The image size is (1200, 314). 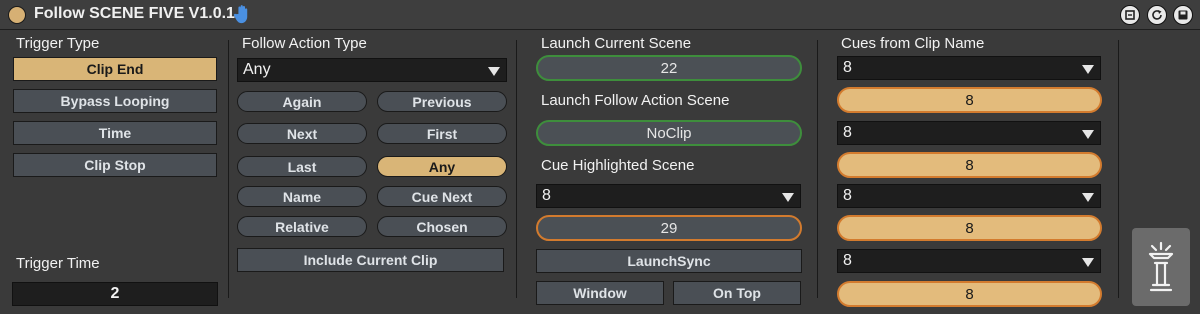 What do you see at coordinates (1130, 15) in the screenshot?
I see `freeze-icon` at bounding box center [1130, 15].